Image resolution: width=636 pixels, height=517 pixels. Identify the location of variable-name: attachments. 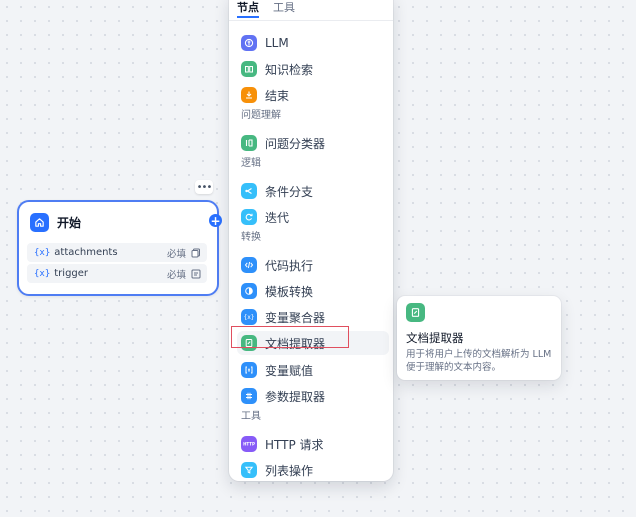
(86, 252).